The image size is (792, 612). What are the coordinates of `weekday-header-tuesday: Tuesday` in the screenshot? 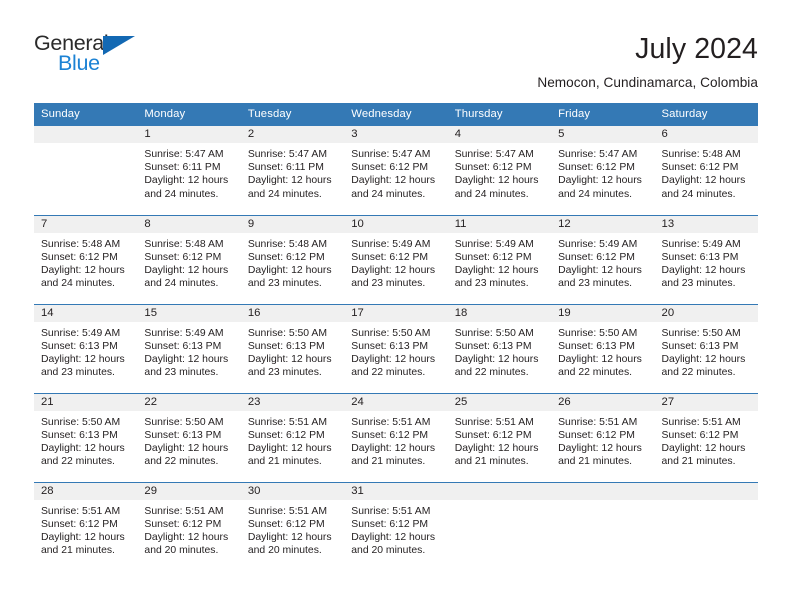 It's located at (292, 114).